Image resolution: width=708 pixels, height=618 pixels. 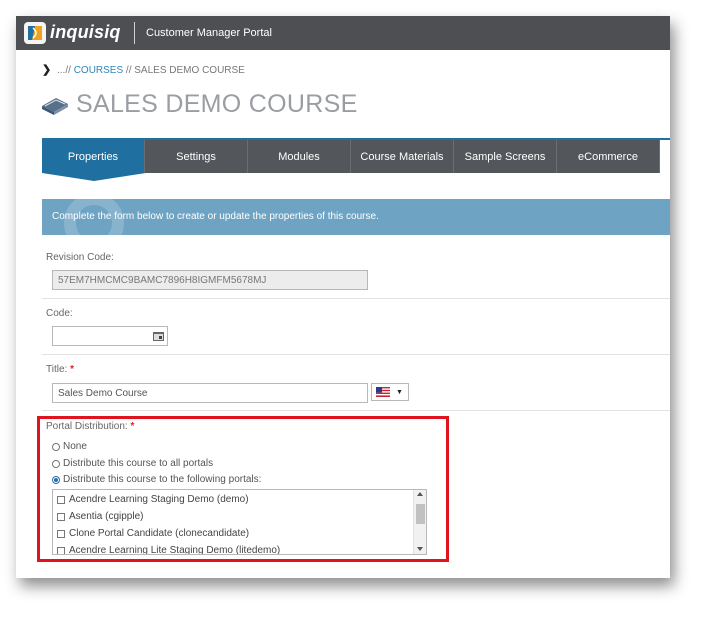 What do you see at coordinates (217, 104) in the screenshot?
I see `page-title: SALES DEMO COURSE` at bounding box center [217, 104].